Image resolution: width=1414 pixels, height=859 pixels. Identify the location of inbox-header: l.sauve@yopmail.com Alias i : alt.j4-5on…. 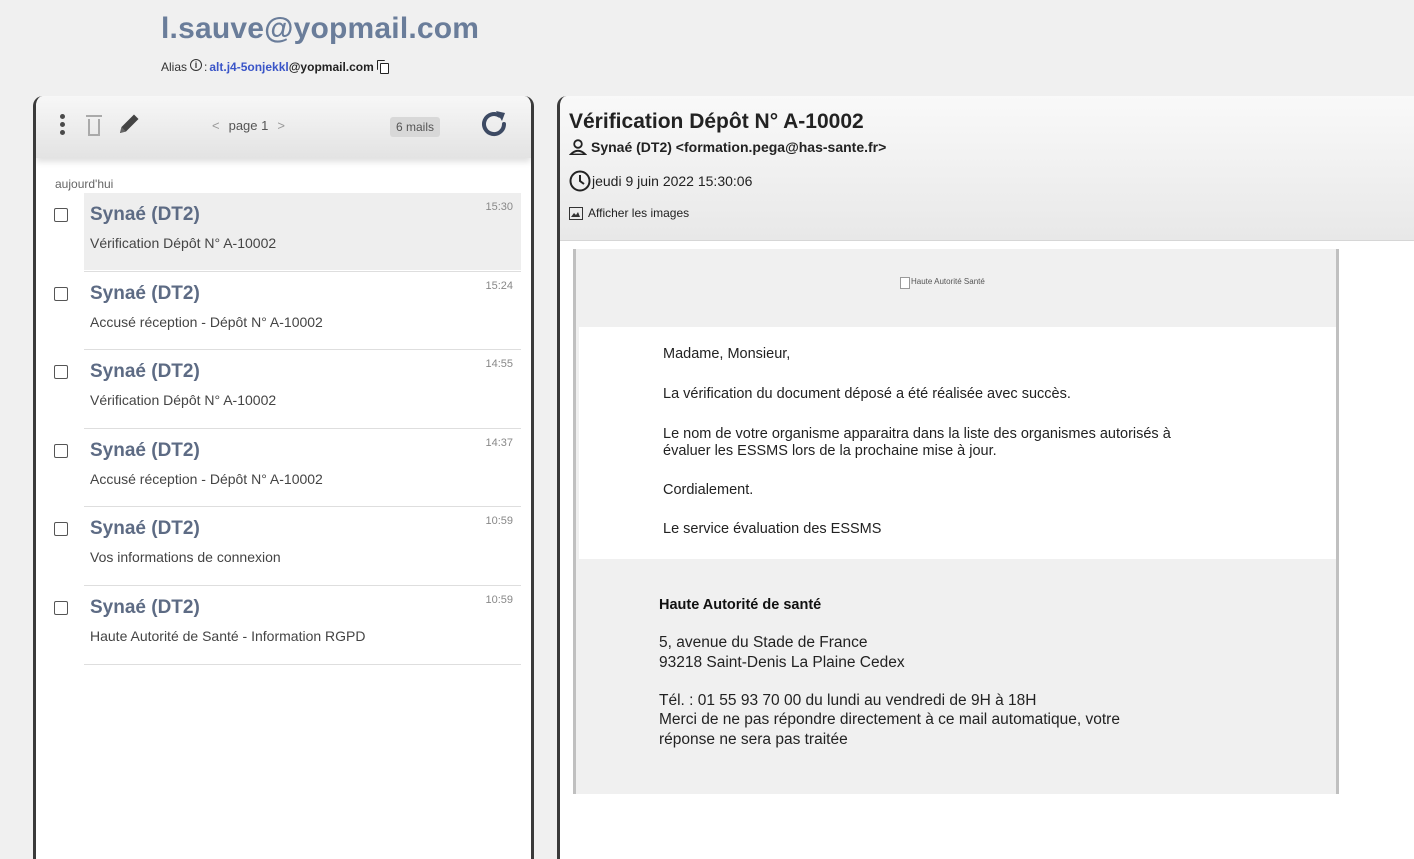
(707, 48).